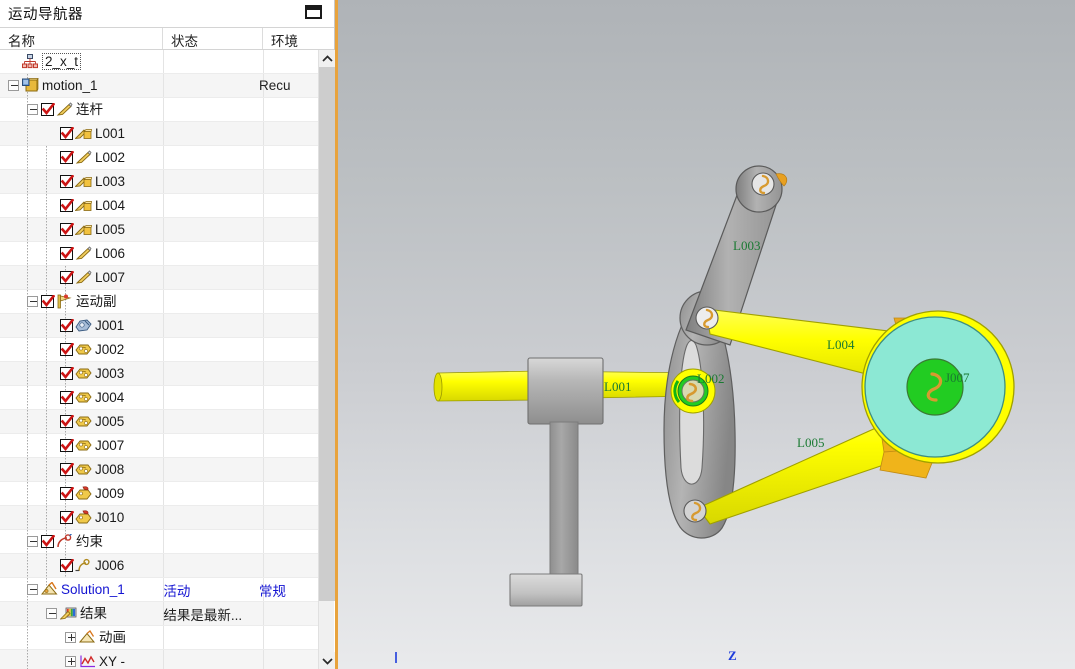 The height and width of the screenshot is (669, 1075). I want to click on scroll-down-button, so click(327, 660).